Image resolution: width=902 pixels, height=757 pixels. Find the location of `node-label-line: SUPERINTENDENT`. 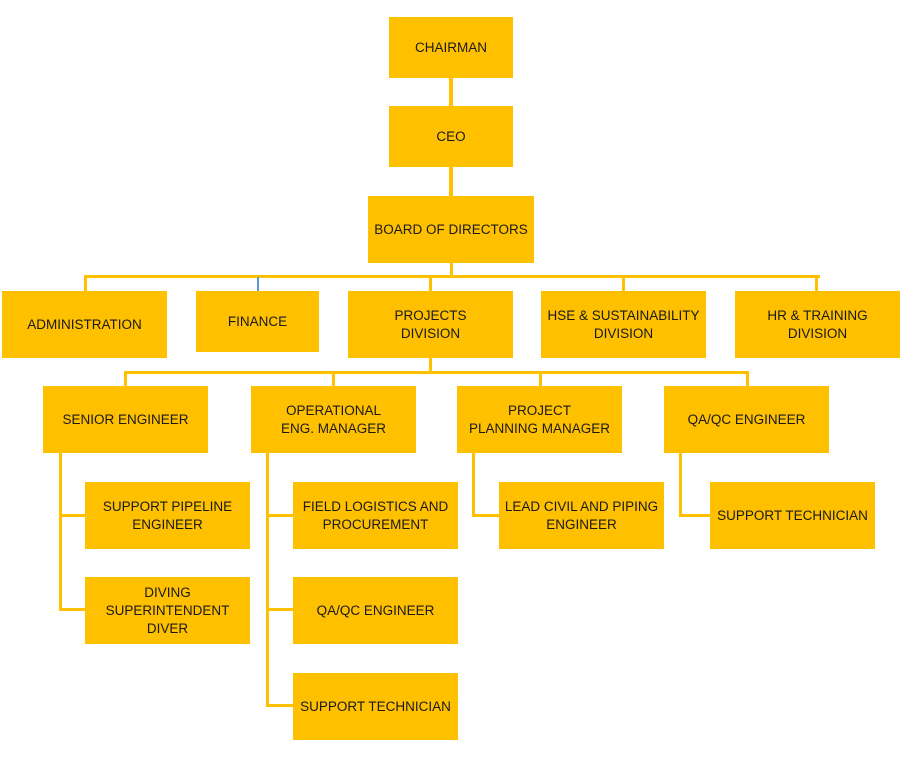

node-label-line: SUPERINTENDENT is located at coordinates (167, 610).